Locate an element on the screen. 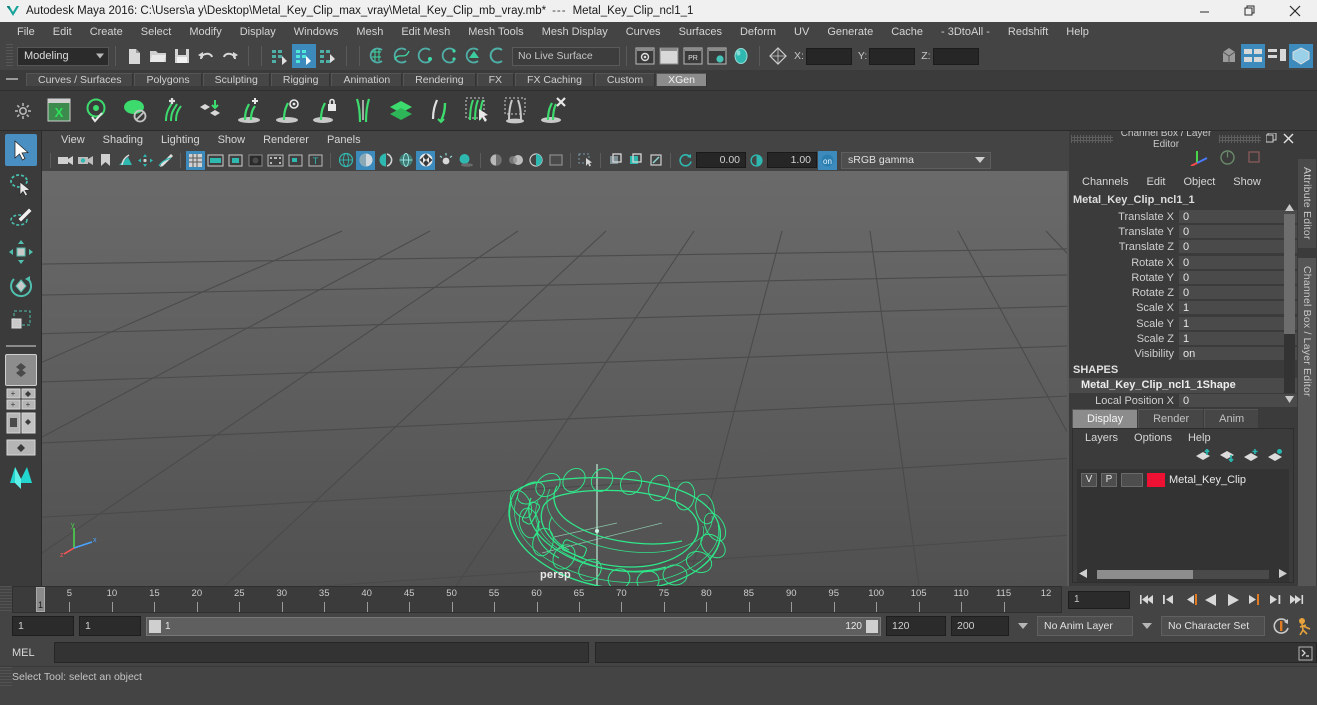 The height and width of the screenshot is (705, 1317). channel-box-scrollbar is located at coordinates (1289, 303).